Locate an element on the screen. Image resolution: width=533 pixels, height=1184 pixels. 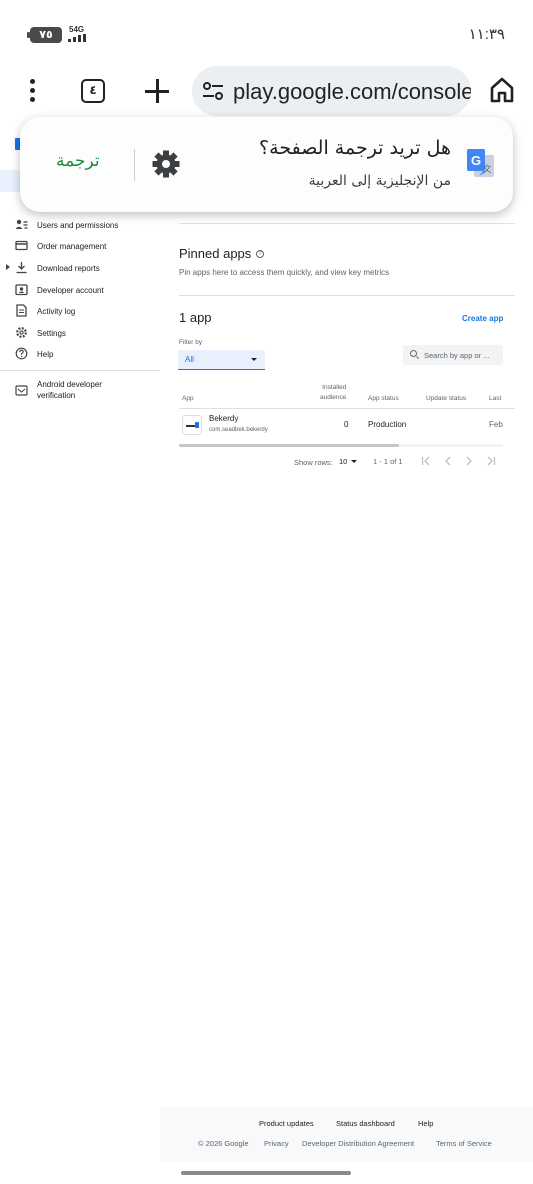
next-page-icon is located at coordinates (469, 461).